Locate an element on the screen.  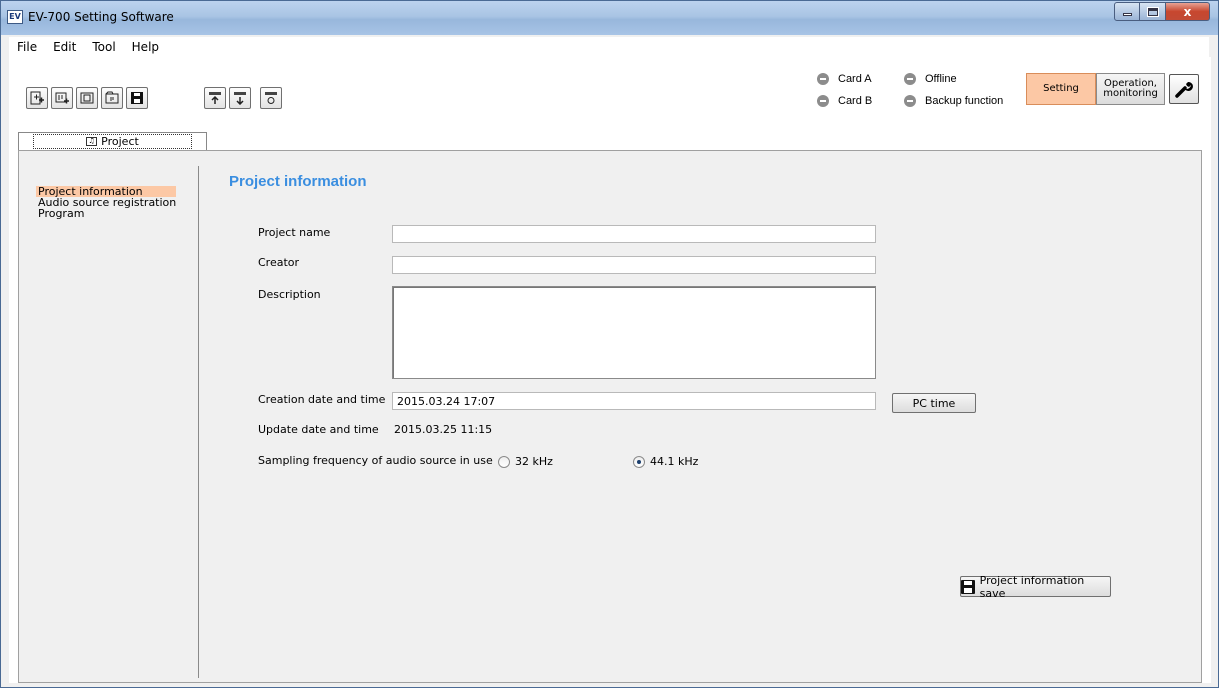
menu-edit: Edit is located at coordinates (64, 47).